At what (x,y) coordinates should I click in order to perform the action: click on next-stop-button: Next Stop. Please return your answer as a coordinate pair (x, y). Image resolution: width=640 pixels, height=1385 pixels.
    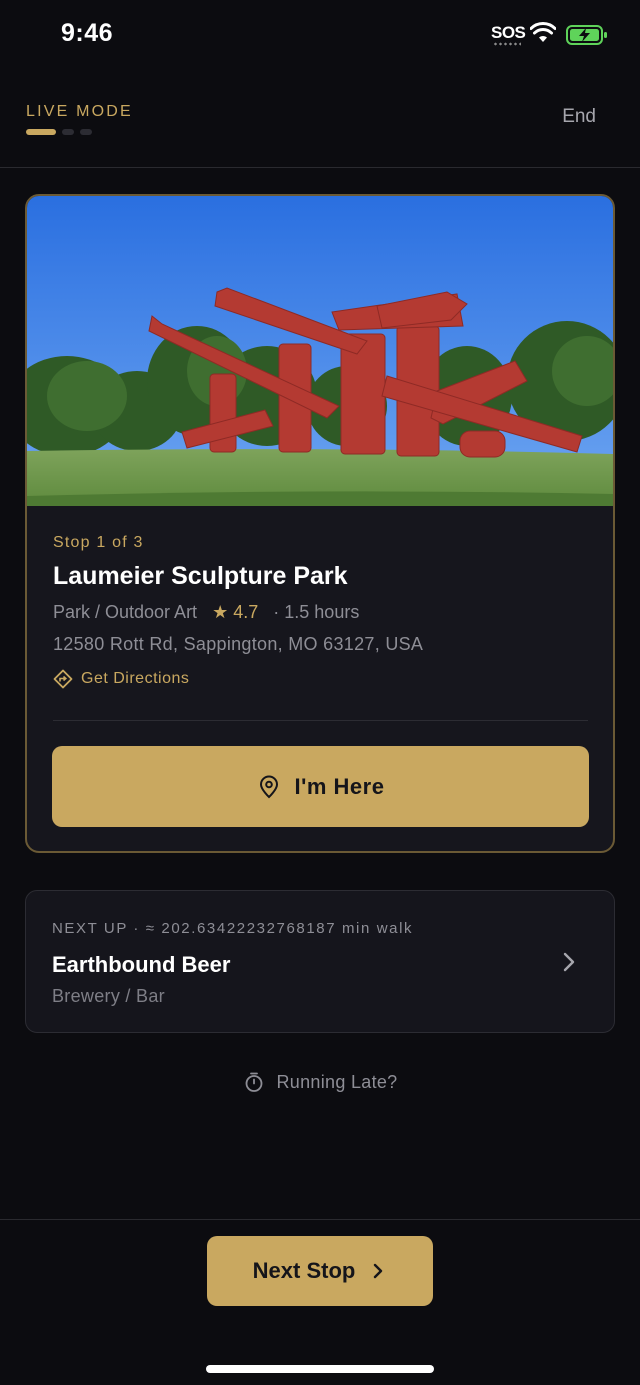
    Looking at the image, I should click on (320, 1271).